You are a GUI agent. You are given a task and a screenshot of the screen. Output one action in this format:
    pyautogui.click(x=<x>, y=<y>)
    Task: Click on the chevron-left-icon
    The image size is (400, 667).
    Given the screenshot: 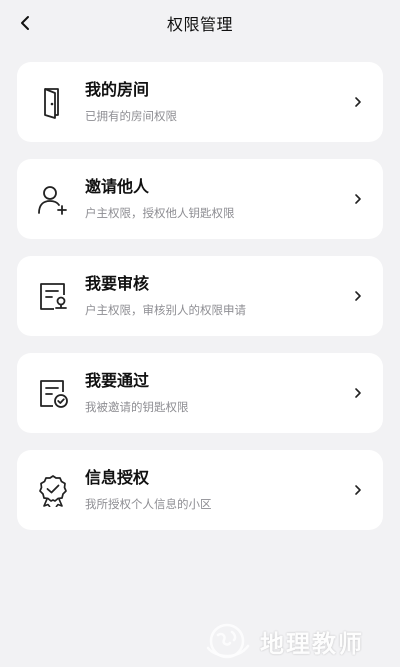 What is the action you would take?
    pyautogui.click(x=25, y=23)
    